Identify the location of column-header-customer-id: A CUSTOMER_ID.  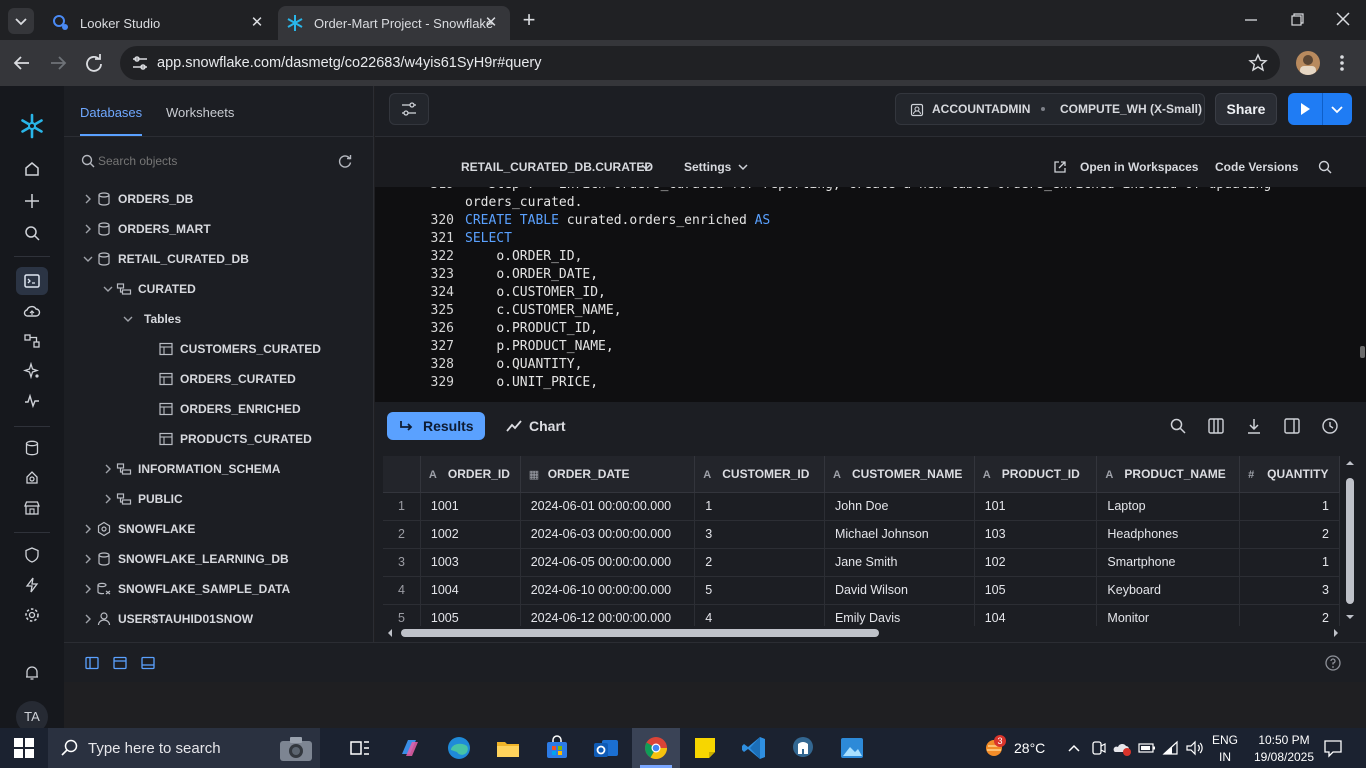
(759, 474).